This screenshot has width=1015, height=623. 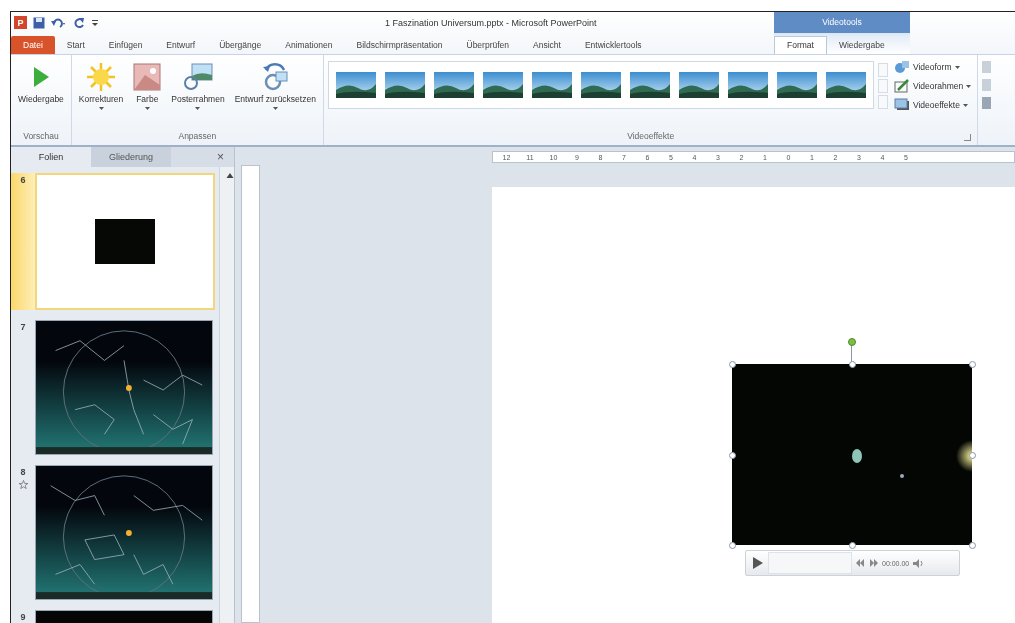 I want to click on ribbon-button: Posterrahmen, so click(x=198, y=85).